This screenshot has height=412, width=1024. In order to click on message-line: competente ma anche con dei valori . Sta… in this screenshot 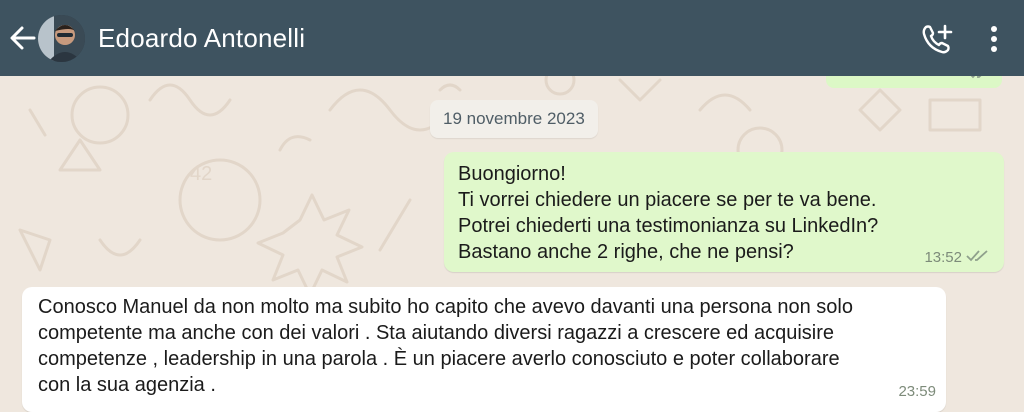, I will do `click(436, 333)`.